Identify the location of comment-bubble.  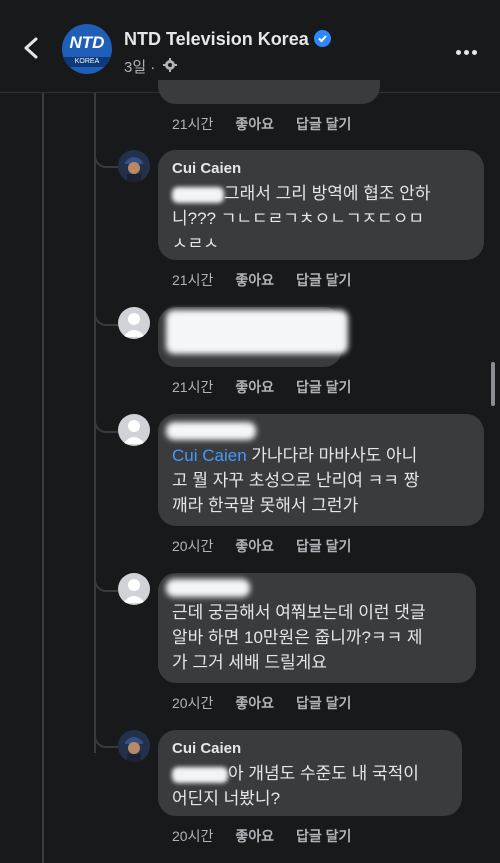
(269, 92).